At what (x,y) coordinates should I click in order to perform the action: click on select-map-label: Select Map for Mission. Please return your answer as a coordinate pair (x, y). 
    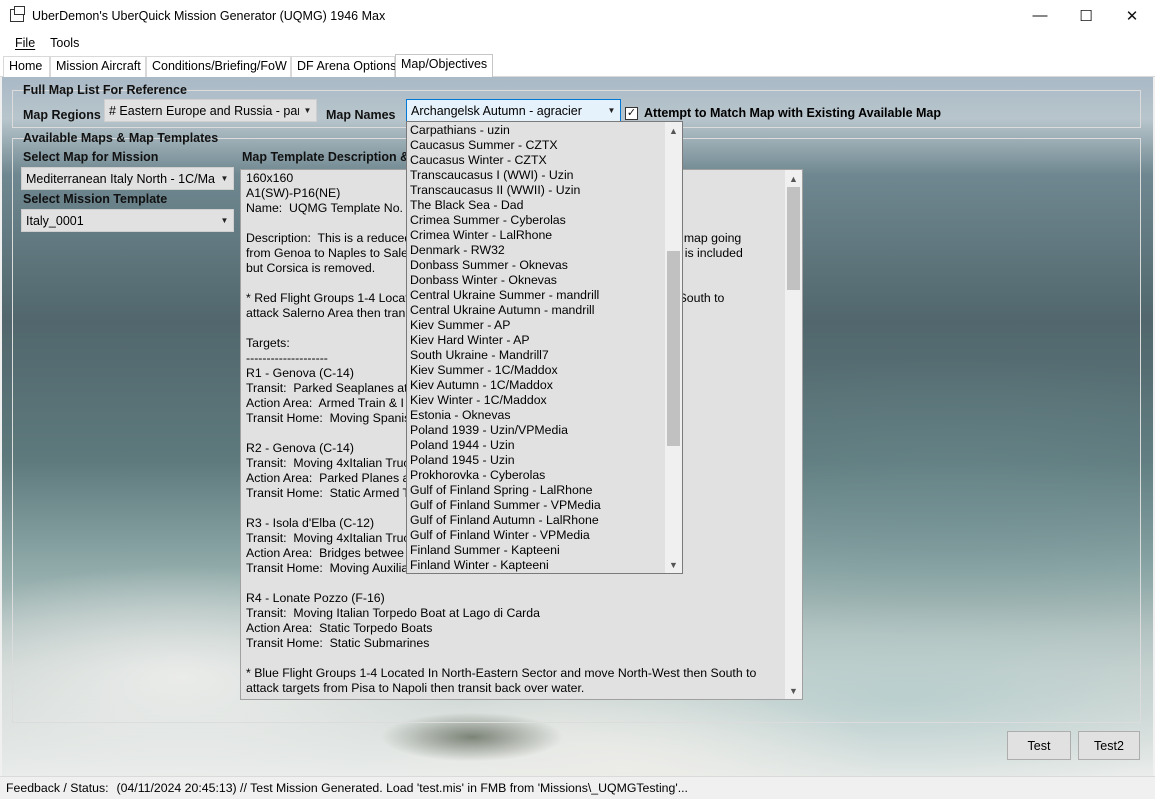
    Looking at the image, I should click on (91, 157).